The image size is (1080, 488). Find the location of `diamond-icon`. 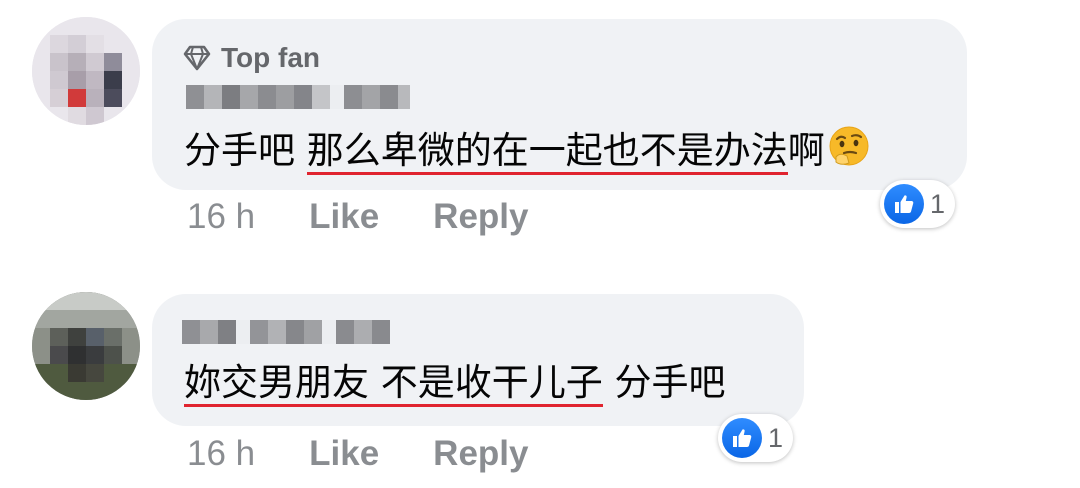

diamond-icon is located at coordinates (197, 58).